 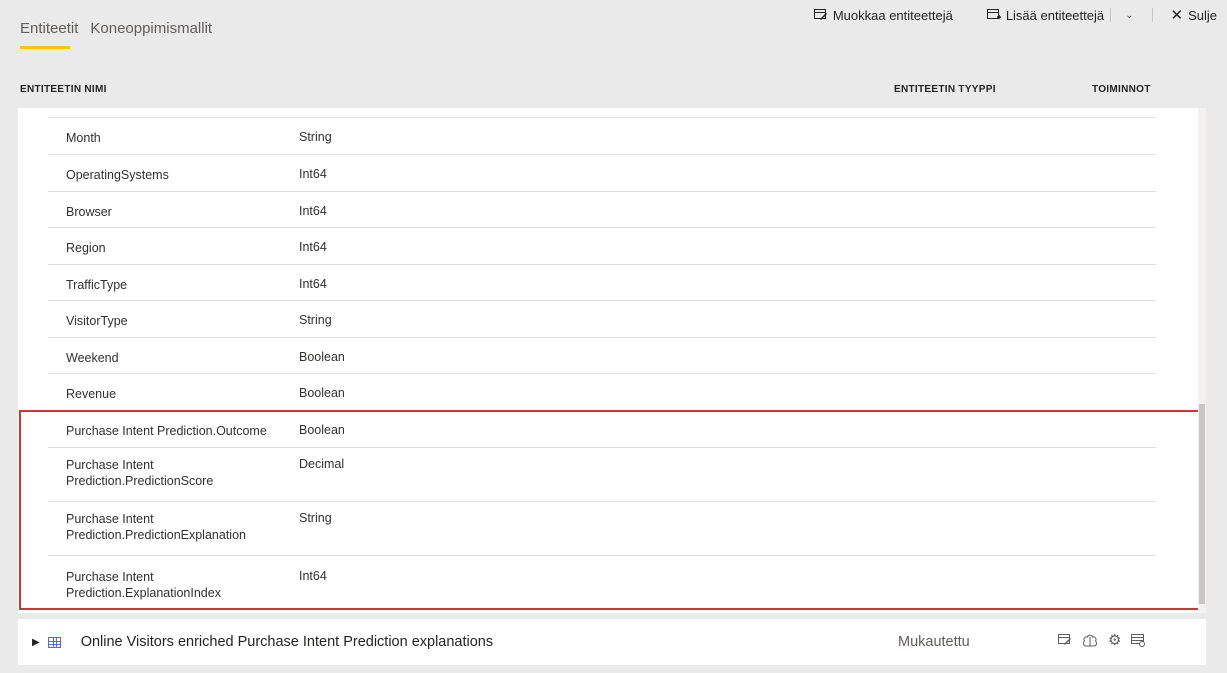 I want to click on field-name: OperatingSystems, so click(x=117, y=175).